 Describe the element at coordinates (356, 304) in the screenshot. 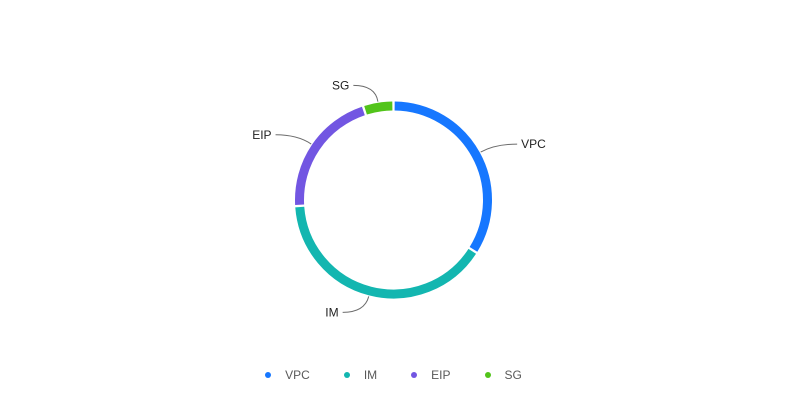

I see `leader-line-im` at that location.